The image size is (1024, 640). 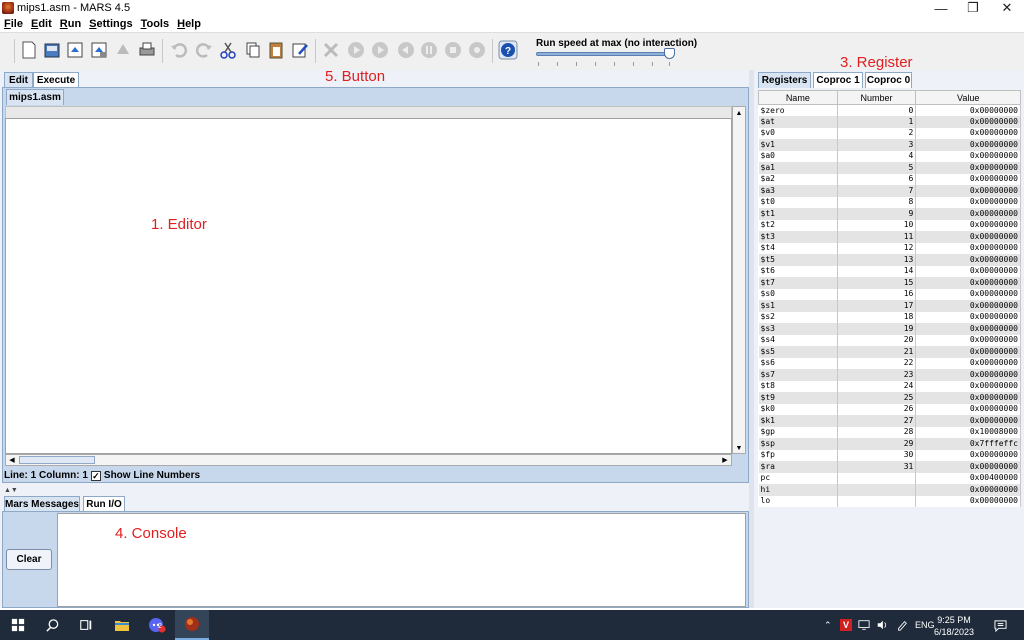 What do you see at coordinates (204, 50) in the screenshot?
I see `redo-icon` at bounding box center [204, 50].